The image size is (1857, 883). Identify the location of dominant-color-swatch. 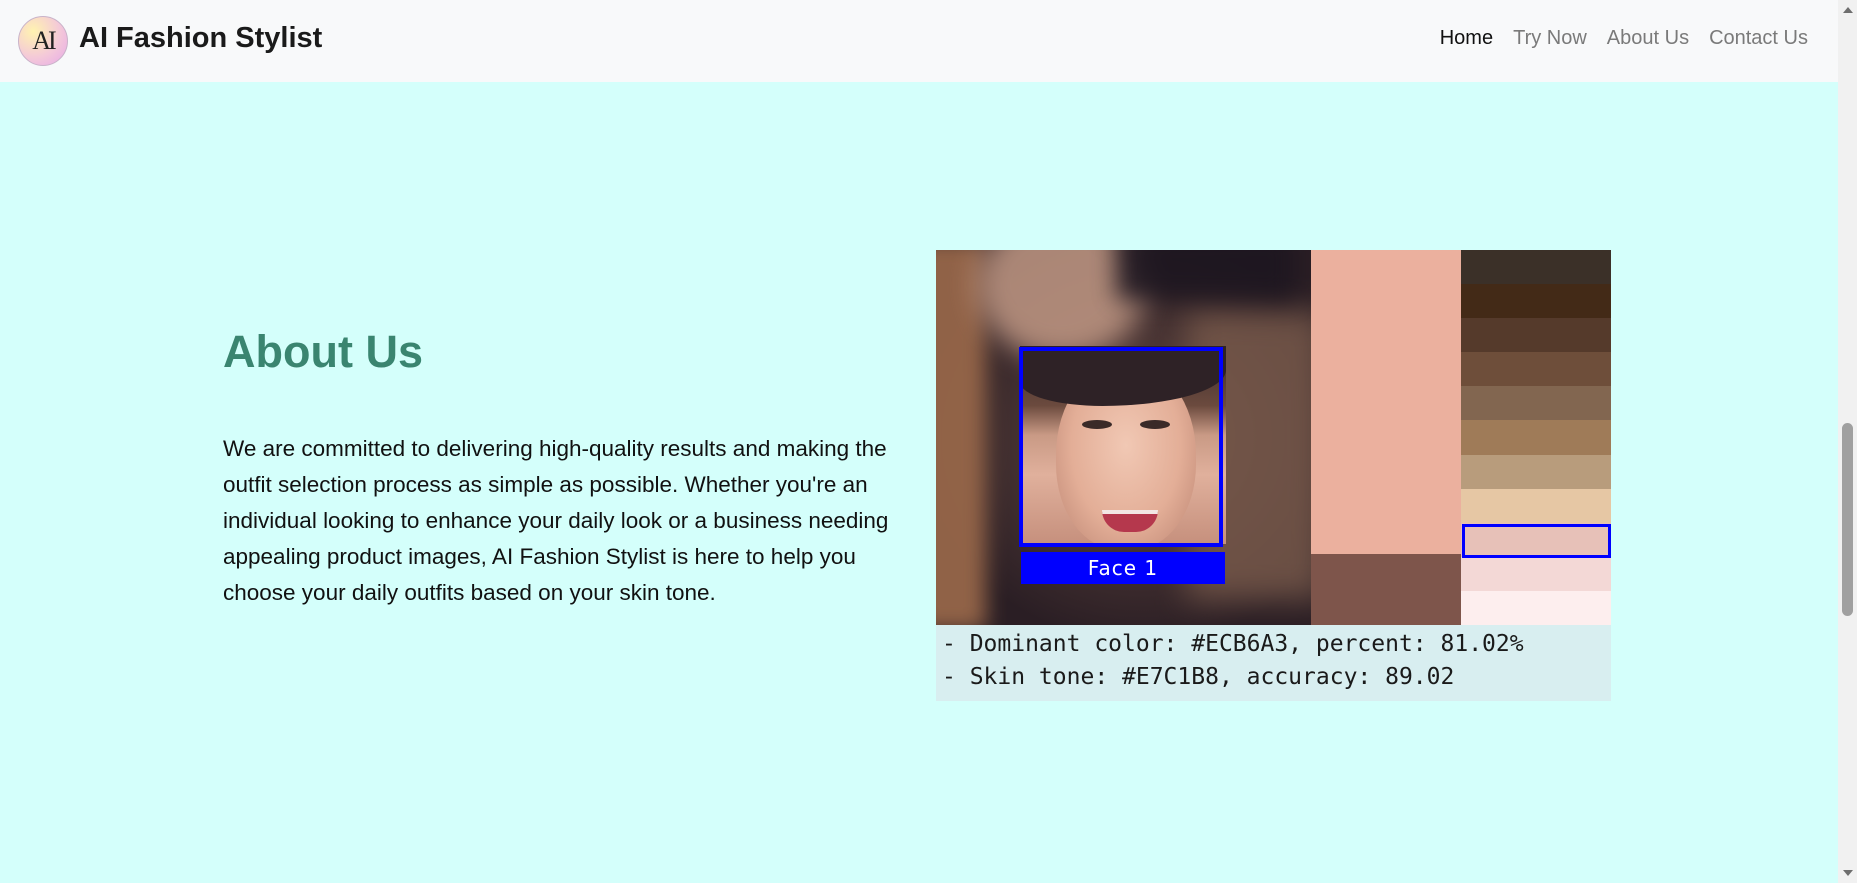
(1386, 402).